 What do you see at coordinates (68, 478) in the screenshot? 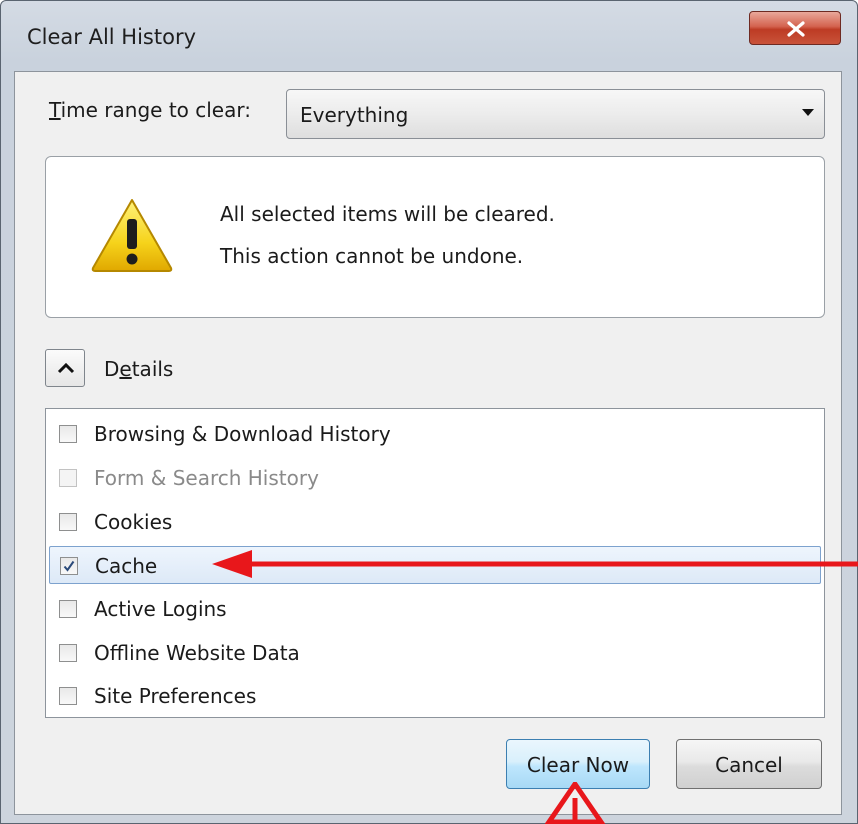
I see `checkbox-form-search-history` at bounding box center [68, 478].